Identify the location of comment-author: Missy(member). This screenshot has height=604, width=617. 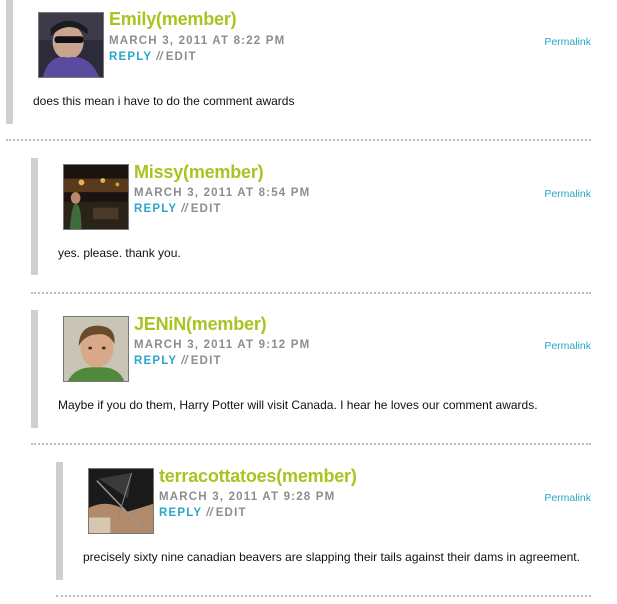
(199, 172).